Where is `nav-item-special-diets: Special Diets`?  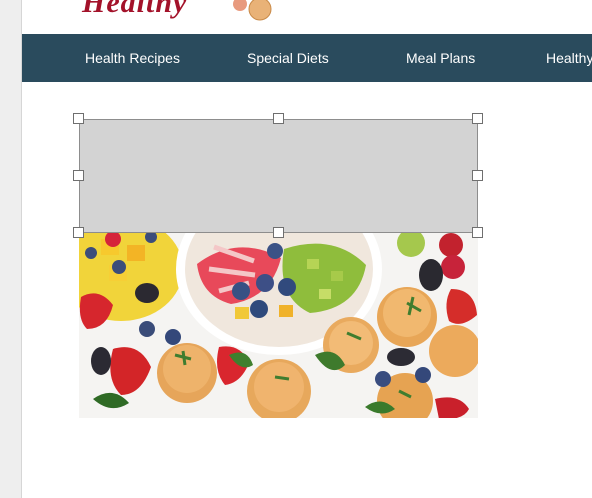 nav-item-special-diets: Special Diets is located at coordinates (288, 58).